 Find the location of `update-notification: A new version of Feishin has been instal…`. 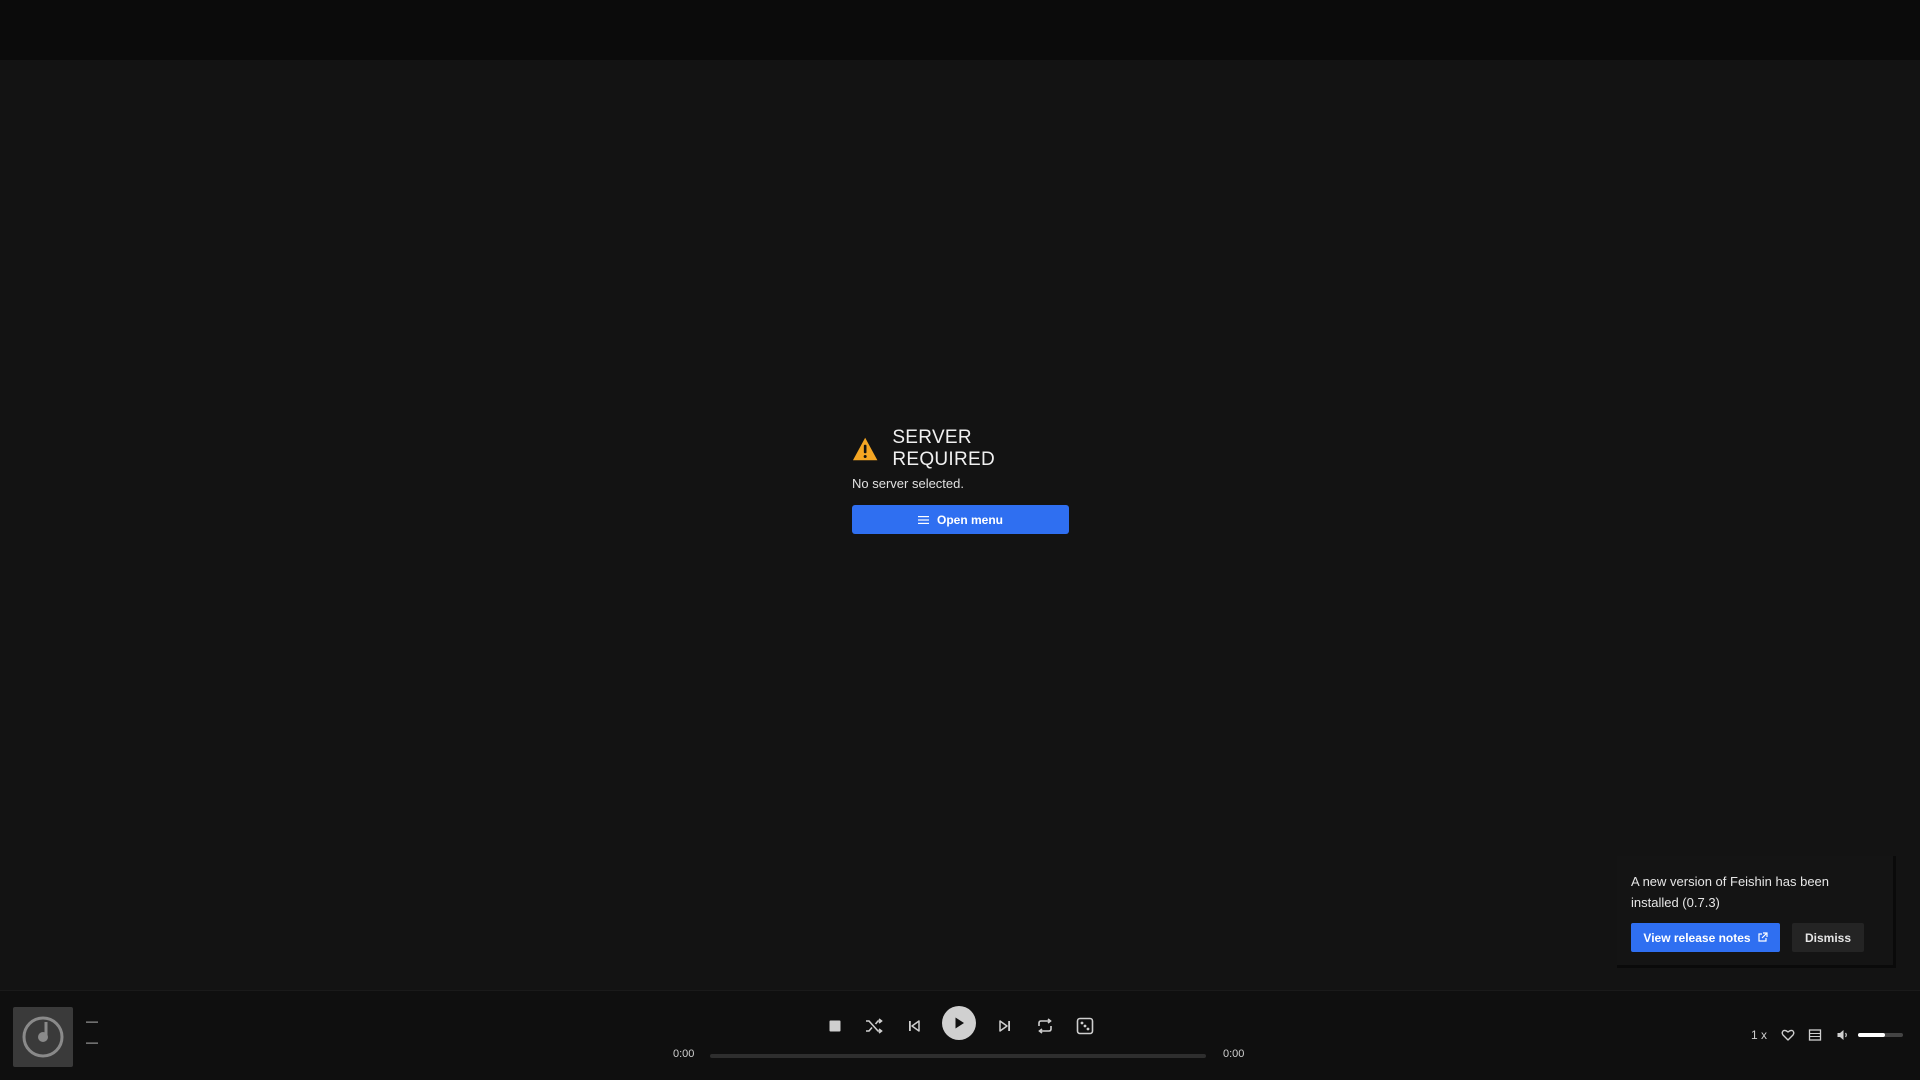

update-notification: A new version of Feishin has been instal… is located at coordinates (1756, 912).